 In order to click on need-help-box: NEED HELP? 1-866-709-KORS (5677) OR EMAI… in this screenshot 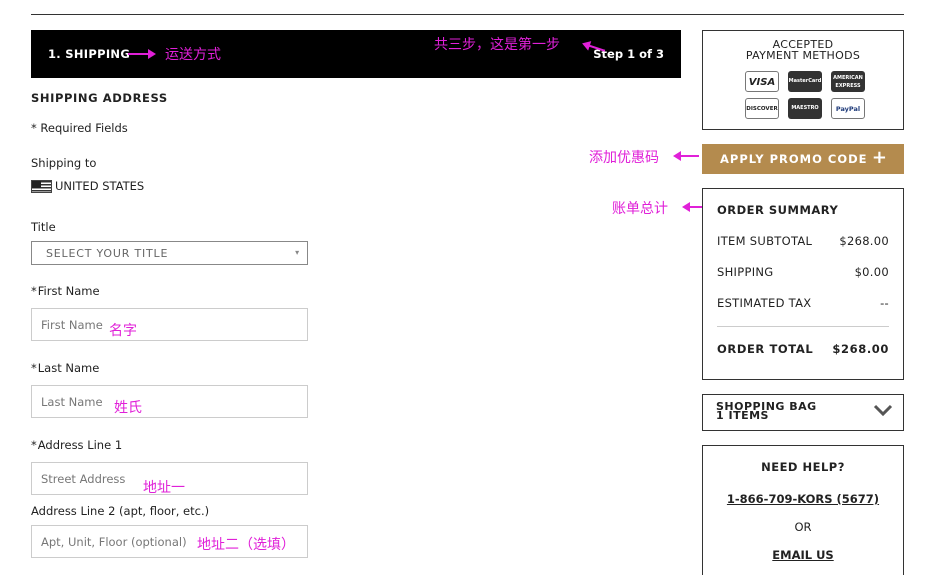, I will do `click(803, 510)`.